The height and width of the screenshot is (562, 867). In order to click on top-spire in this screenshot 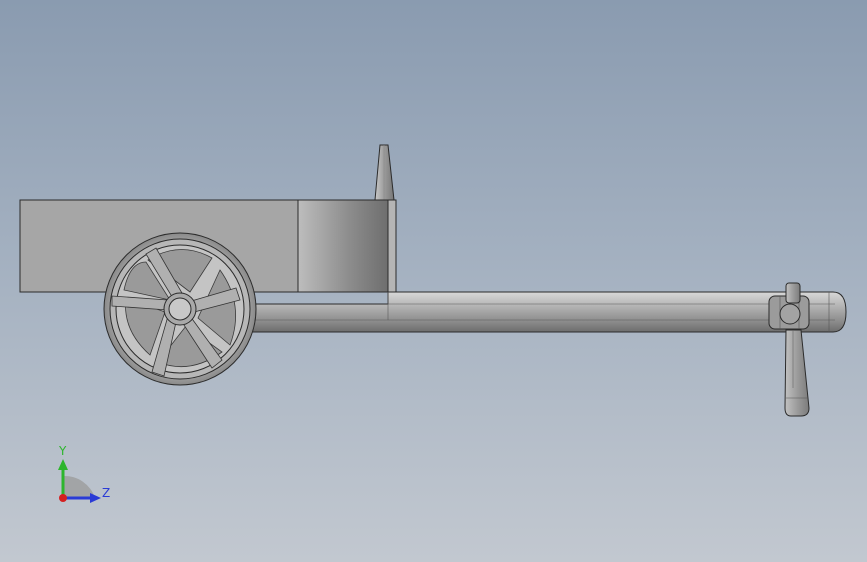, I will do `click(384, 172)`.